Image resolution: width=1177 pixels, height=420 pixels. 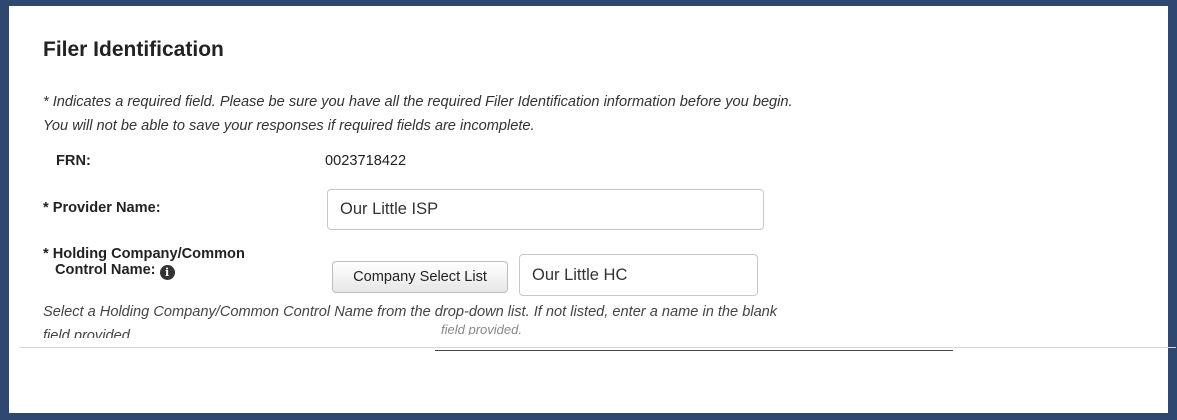 What do you see at coordinates (105, 270) in the screenshot?
I see `holding-company-label-text: Control Name:` at bounding box center [105, 270].